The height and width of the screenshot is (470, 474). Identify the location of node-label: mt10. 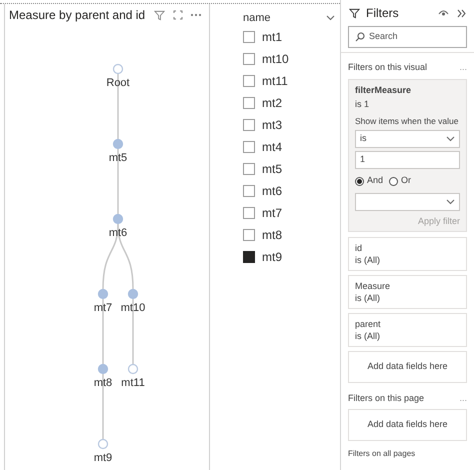
(133, 308).